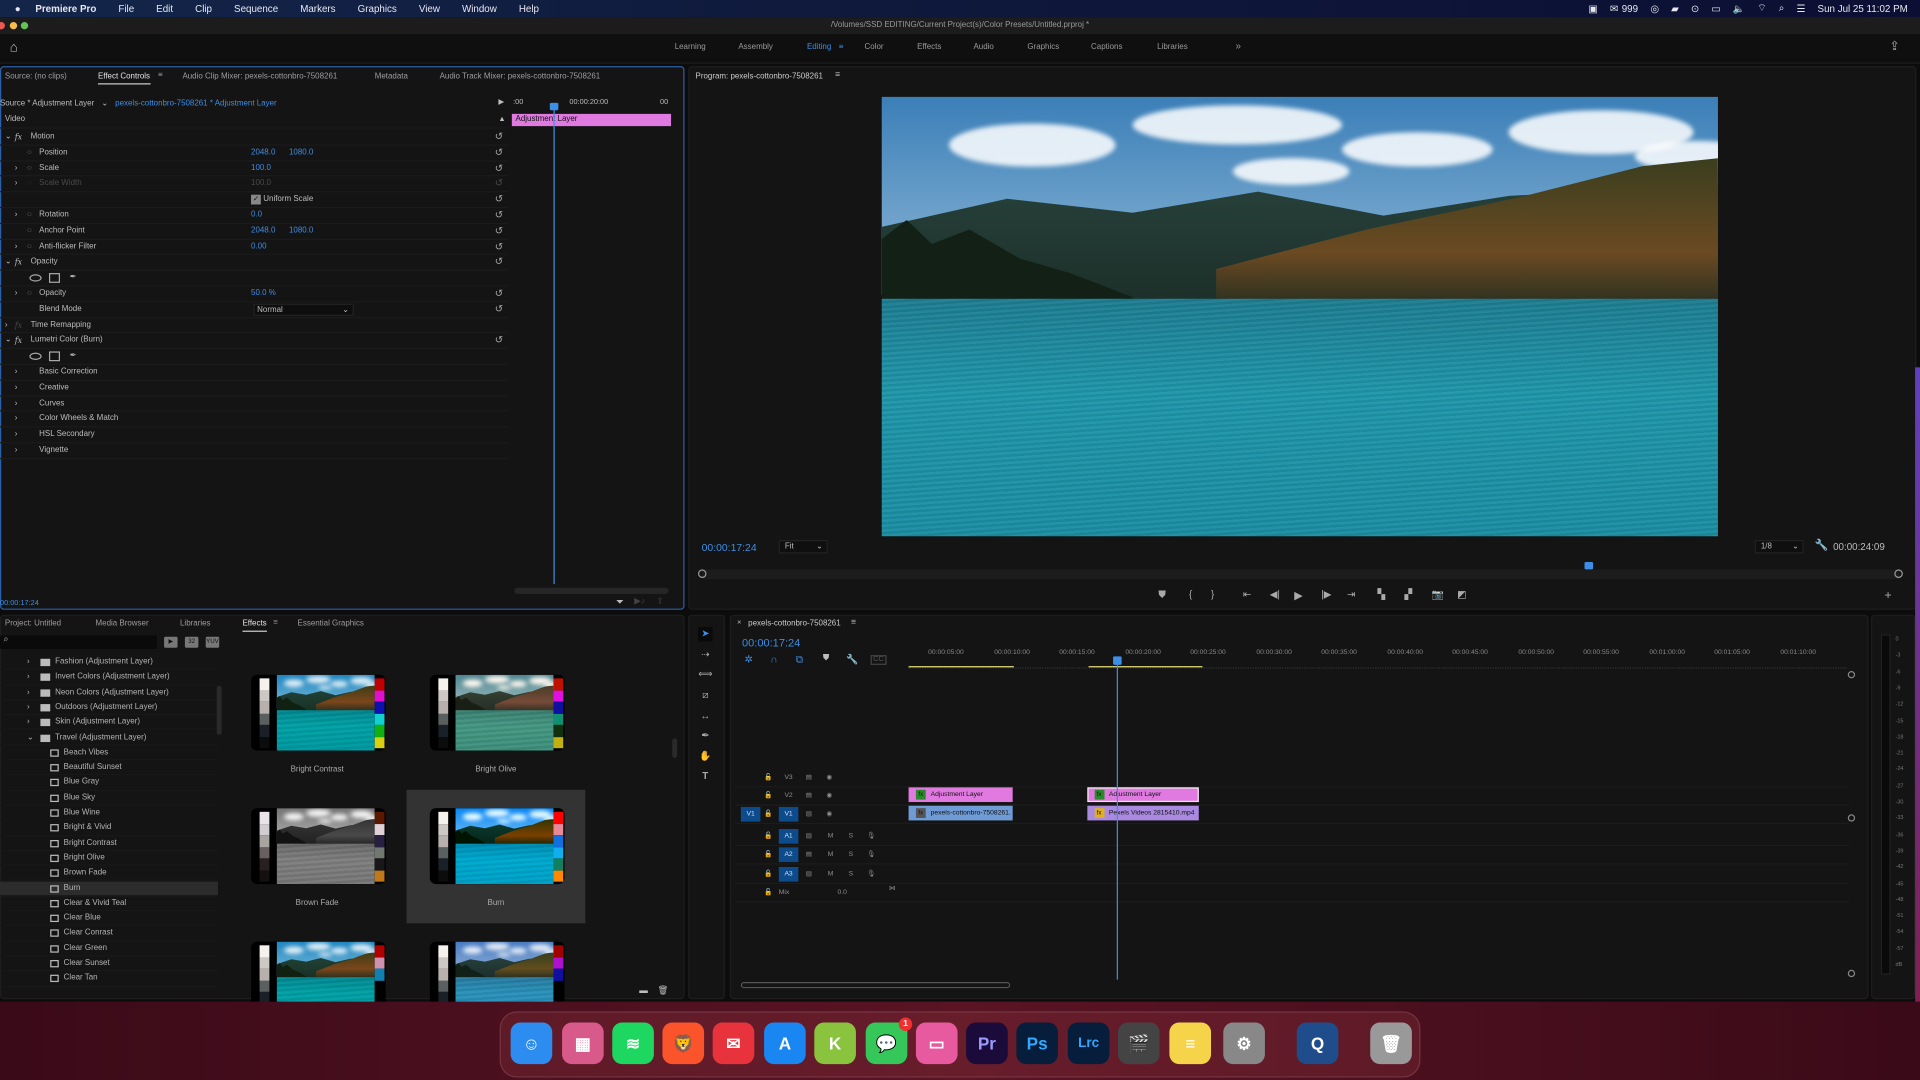  I want to click on tab-effects: Effects, so click(254, 626).